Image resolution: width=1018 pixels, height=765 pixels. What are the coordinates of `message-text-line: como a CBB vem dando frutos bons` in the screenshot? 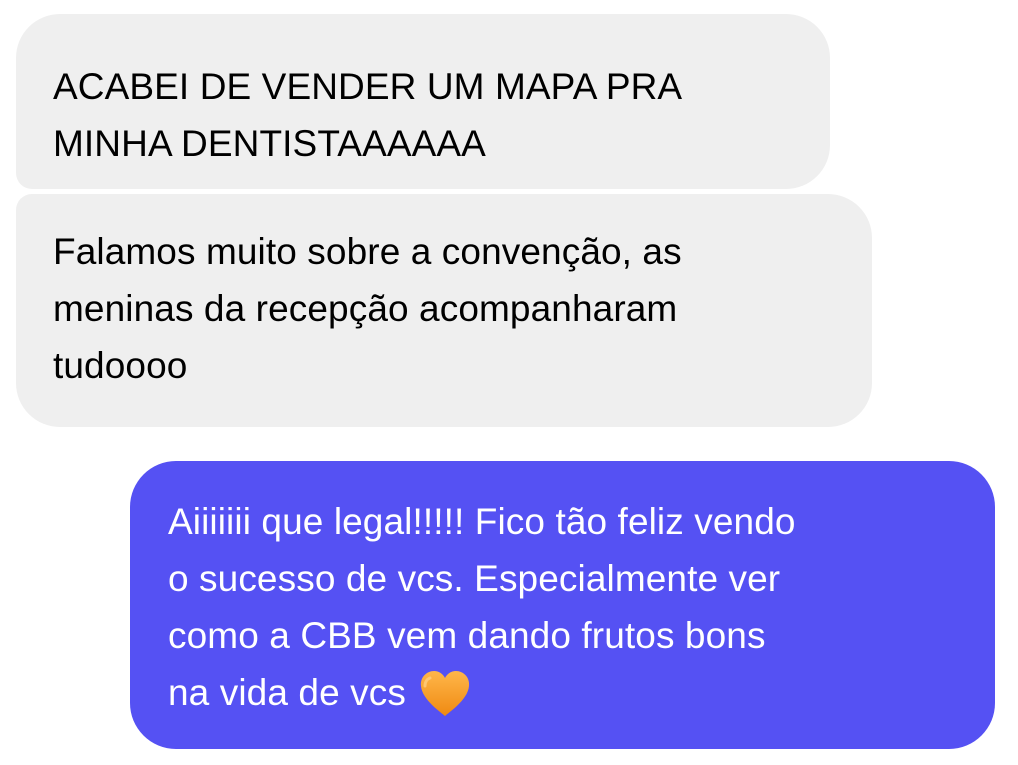 It's located at (467, 635).